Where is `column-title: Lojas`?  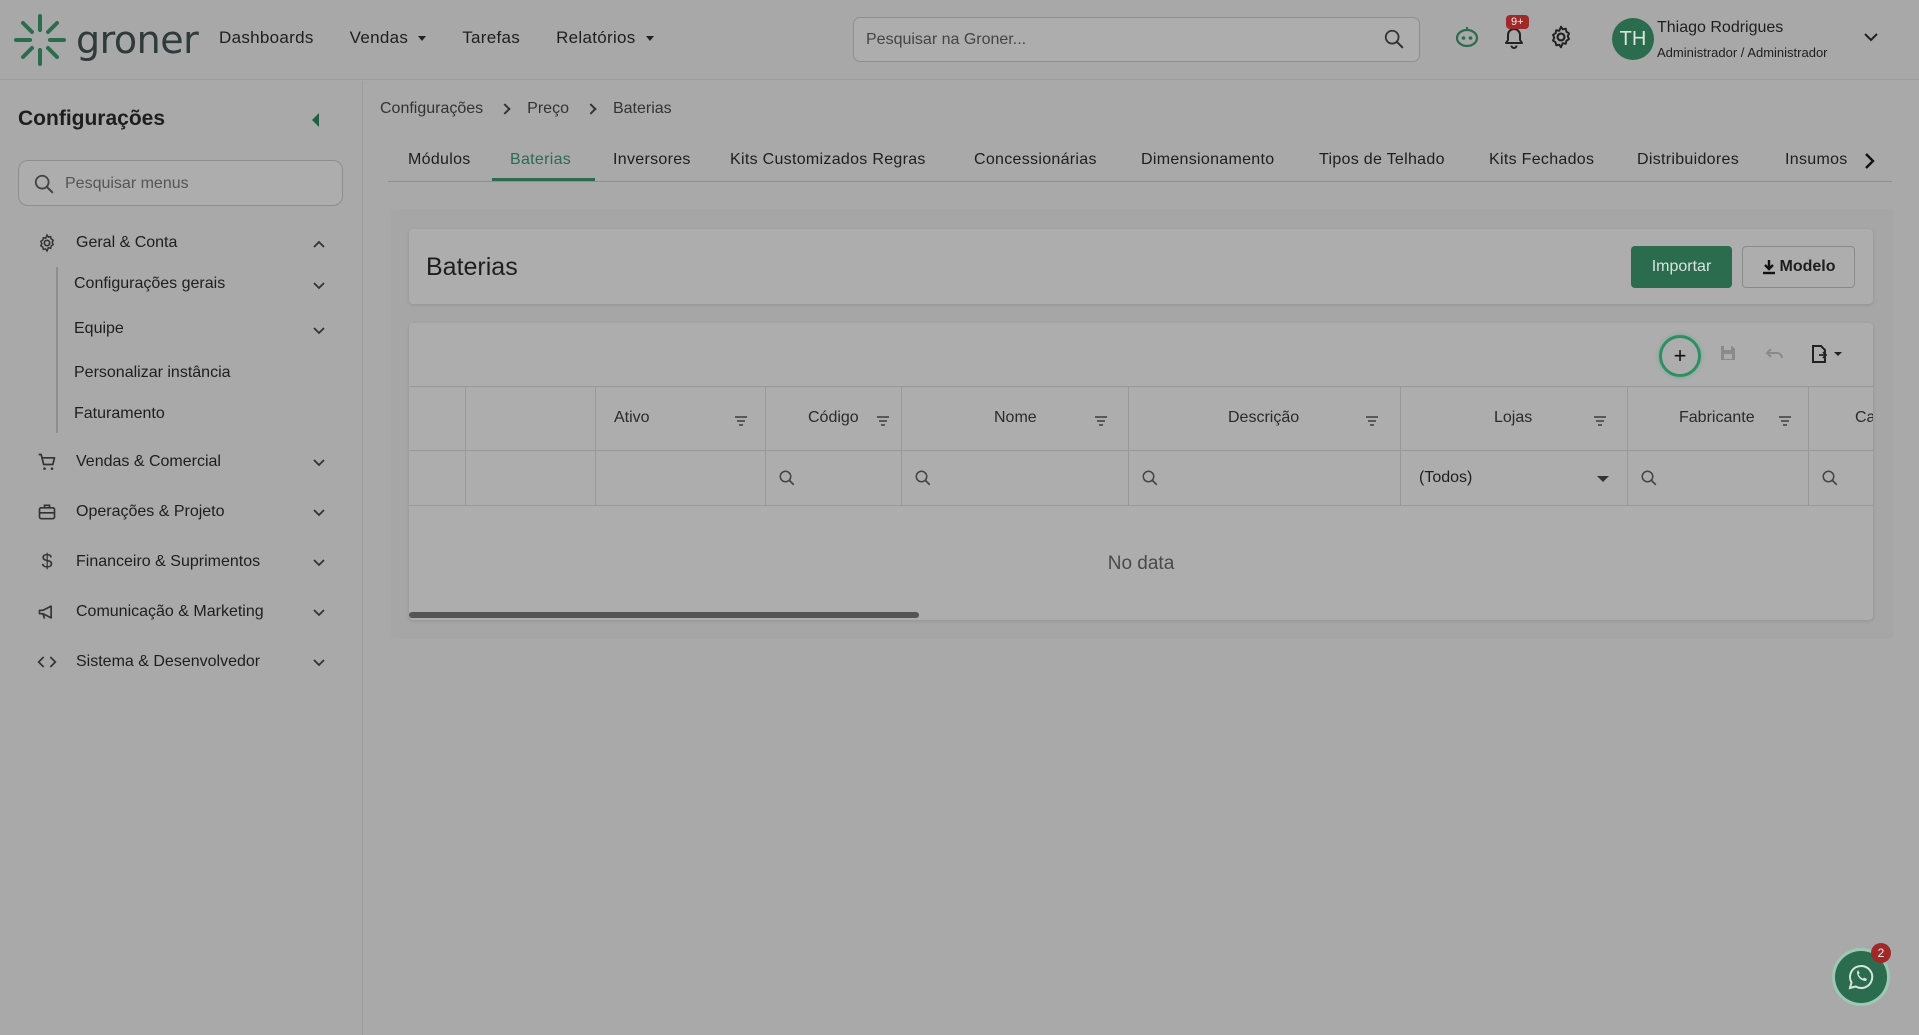 column-title: Lojas is located at coordinates (1513, 417).